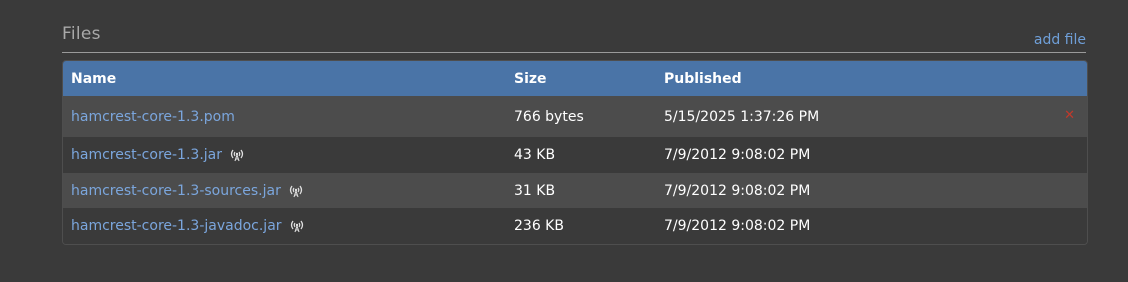  I want to click on file-name-cell: hamcrest-core-1.3-sources.jar, so click(187, 191).